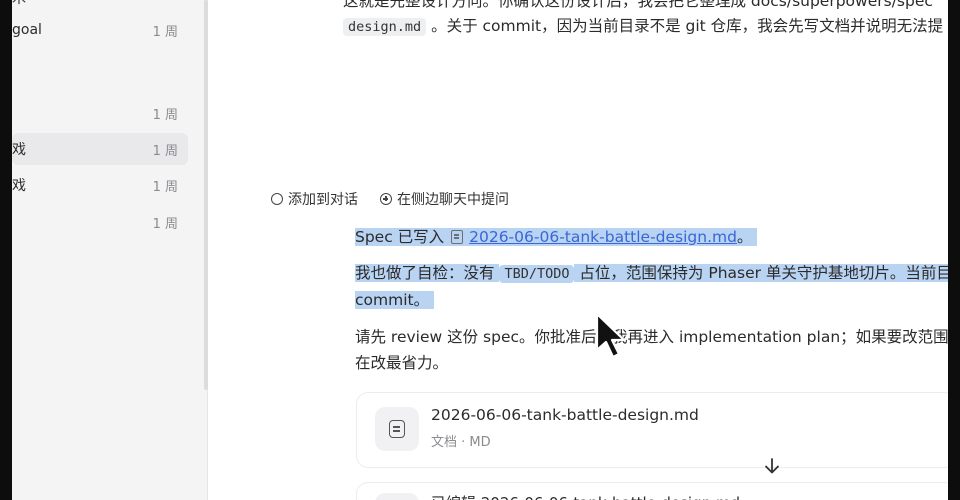 The image size is (960, 500). I want to click on window-edge-left, so click(6, 250).